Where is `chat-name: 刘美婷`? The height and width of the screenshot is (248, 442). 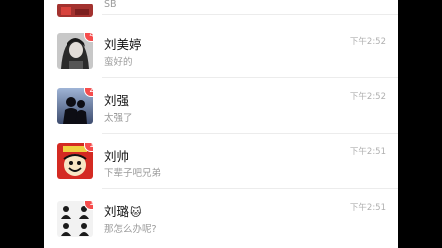 chat-name: 刘美婷 is located at coordinates (123, 44).